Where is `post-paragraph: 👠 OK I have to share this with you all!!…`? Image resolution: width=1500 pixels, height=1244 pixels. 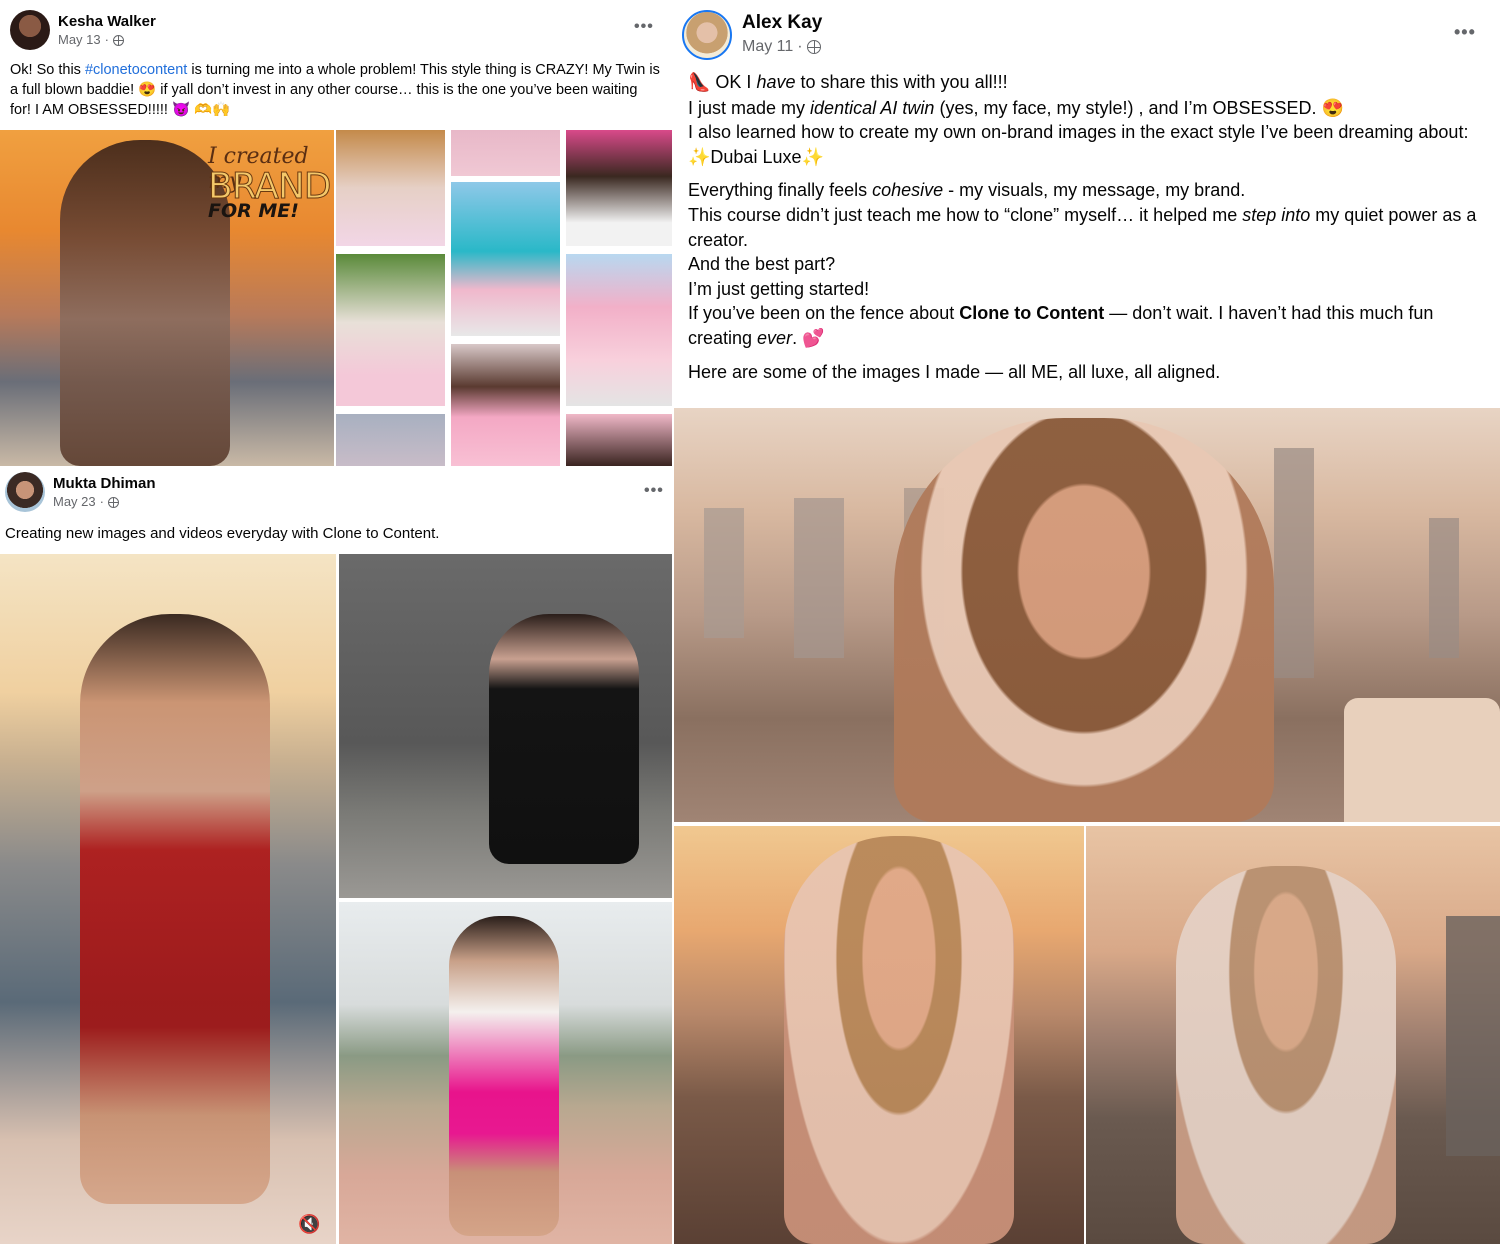 post-paragraph: 👠 OK I have to share this with you all!!… is located at coordinates (1088, 83).